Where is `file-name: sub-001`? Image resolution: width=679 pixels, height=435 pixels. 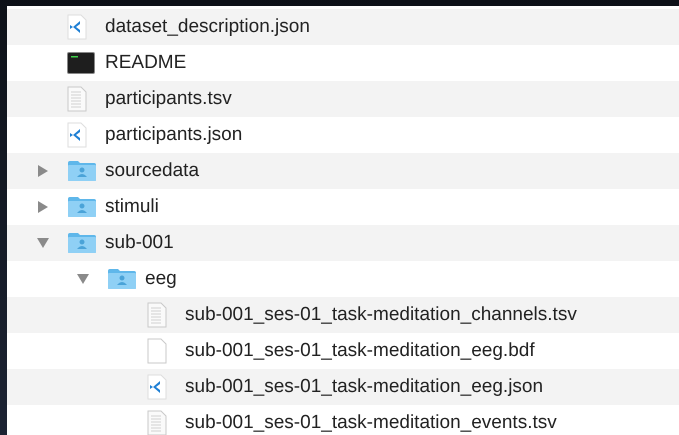 file-name: sub-001 is located at coordinates (139, 242).